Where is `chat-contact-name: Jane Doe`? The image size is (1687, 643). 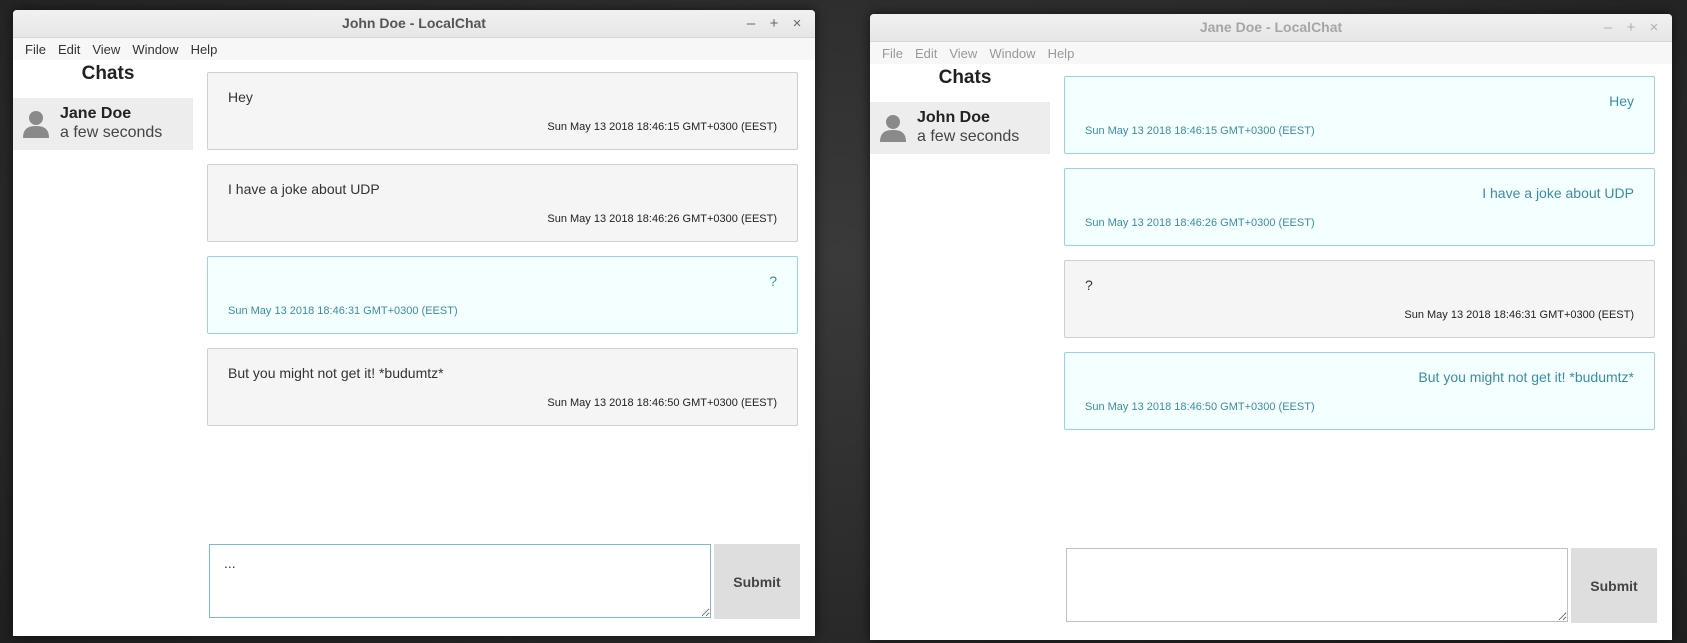 chat-contact-name: Jane Doe is located at coordinates (96, 113).